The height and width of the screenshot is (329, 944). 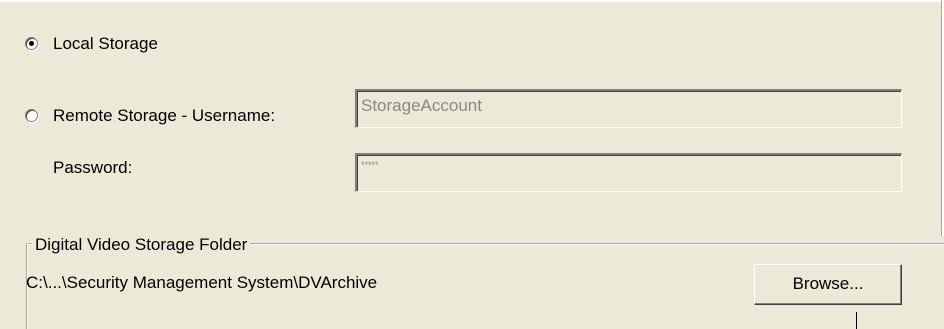 What do you see at coordinates (856, 320) in the screenshot?
I see `text-cursor` at bounding box center [856, 320].